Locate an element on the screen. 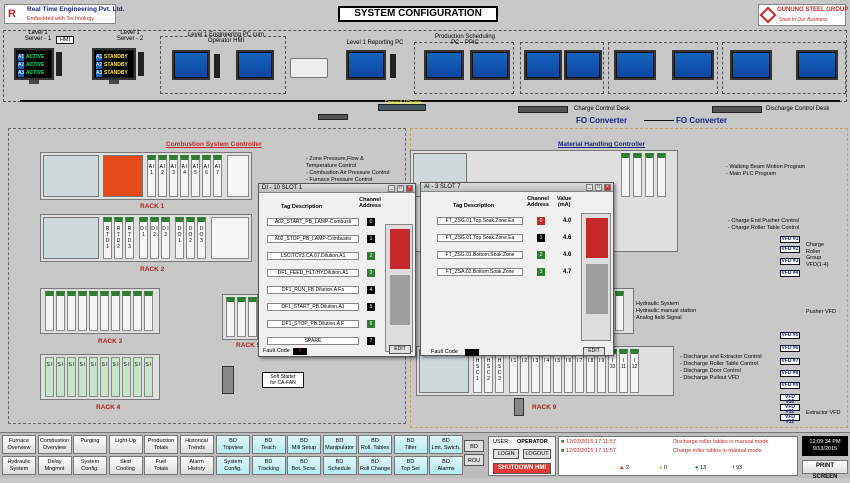 This screenshot has width=850, height=483. bd-nav-button-2: BD Bot. Scrw. is located at coordinates (304, 465).